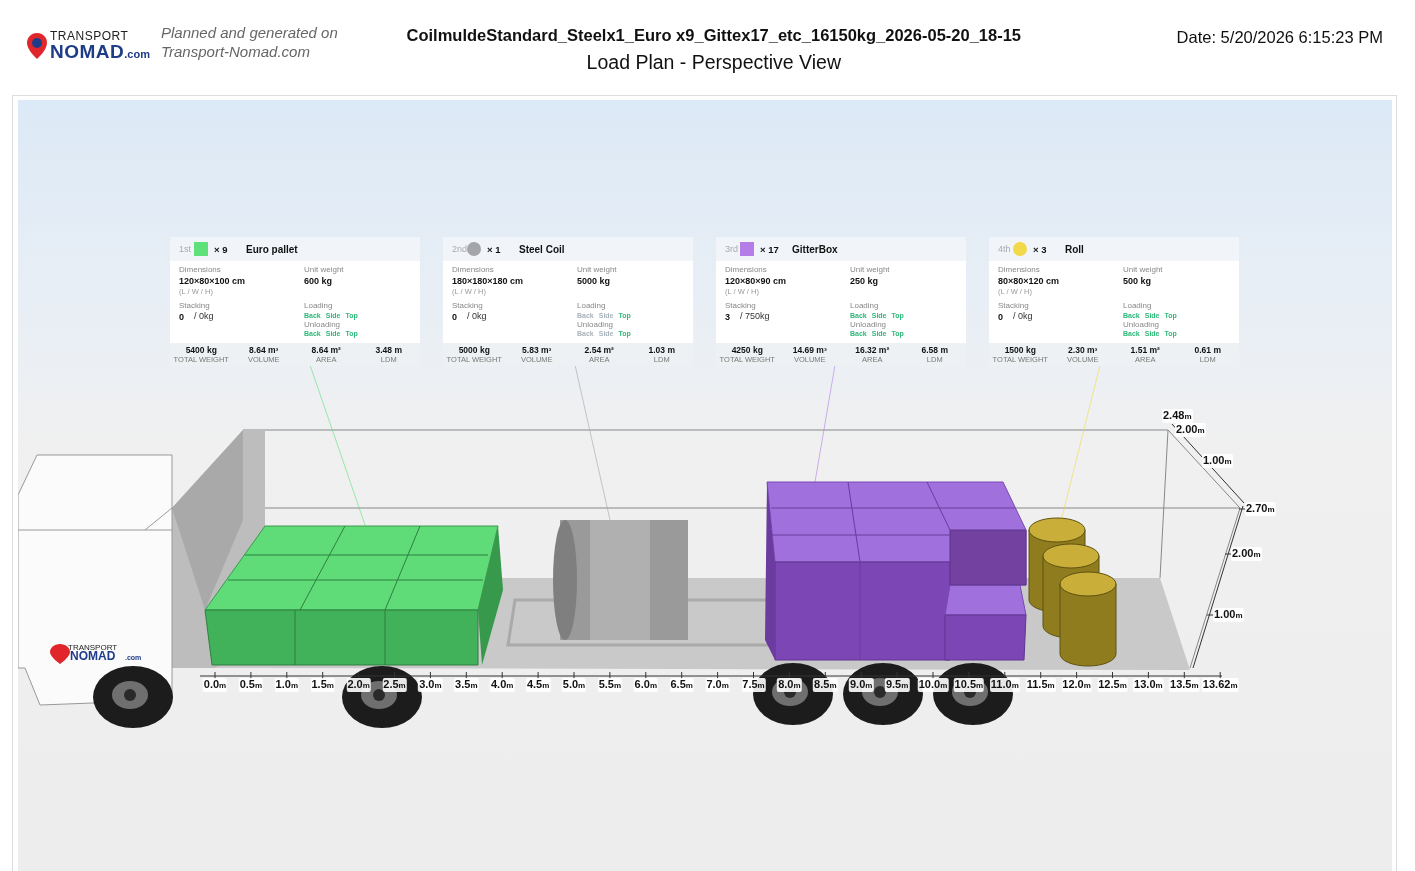  What do you see at coordinates (488, 281) in the screenshot?
I see `field-value: 180×180×180 cm` at bounding box center [488, 281].